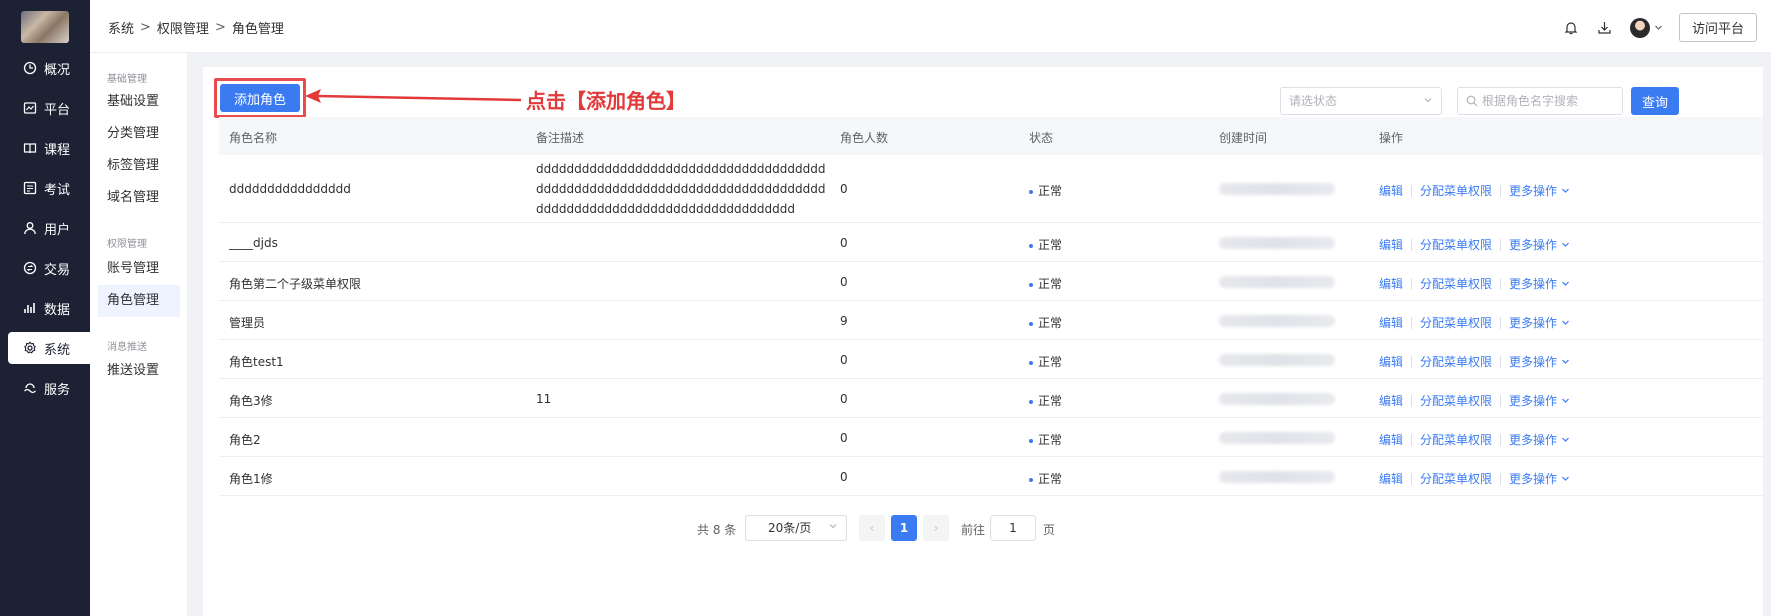 The height and width of the screenshot is (616, 1771). I want to click on breadcrumb-item-permission: 权限管理, so click(183, 27).